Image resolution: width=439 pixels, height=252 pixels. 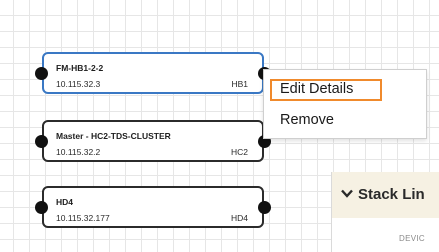 What do you see at coordinates (326, 120) in the screenshot?
I see `menu-item-remove: Remove` at bounding box center [326, 120].